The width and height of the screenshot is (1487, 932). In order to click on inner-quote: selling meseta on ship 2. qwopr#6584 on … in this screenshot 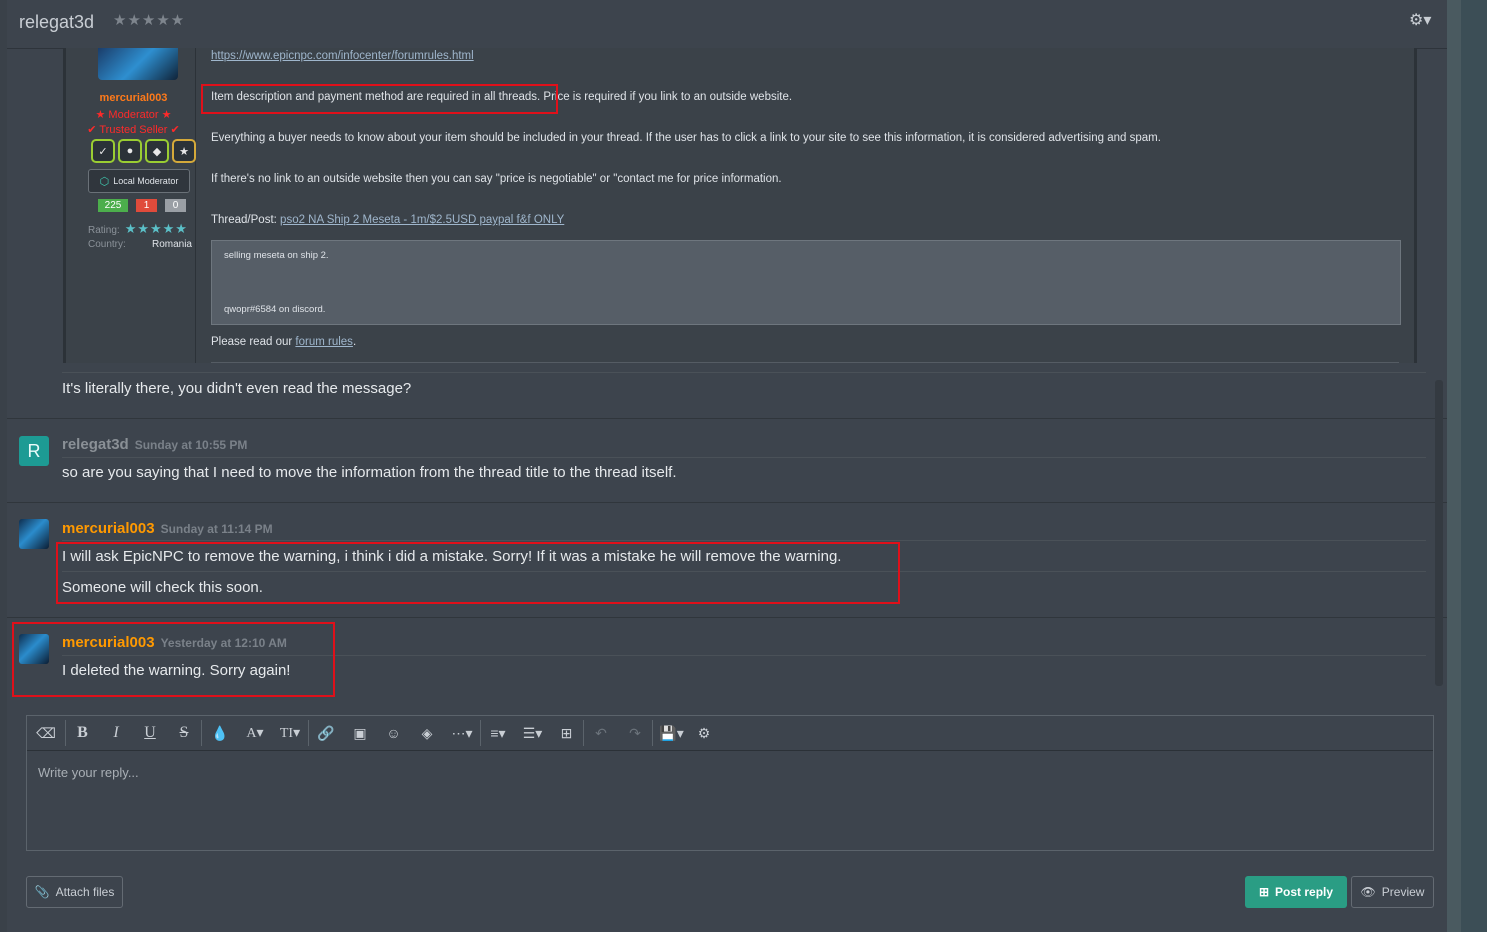, I will do `click(806, 282)`.